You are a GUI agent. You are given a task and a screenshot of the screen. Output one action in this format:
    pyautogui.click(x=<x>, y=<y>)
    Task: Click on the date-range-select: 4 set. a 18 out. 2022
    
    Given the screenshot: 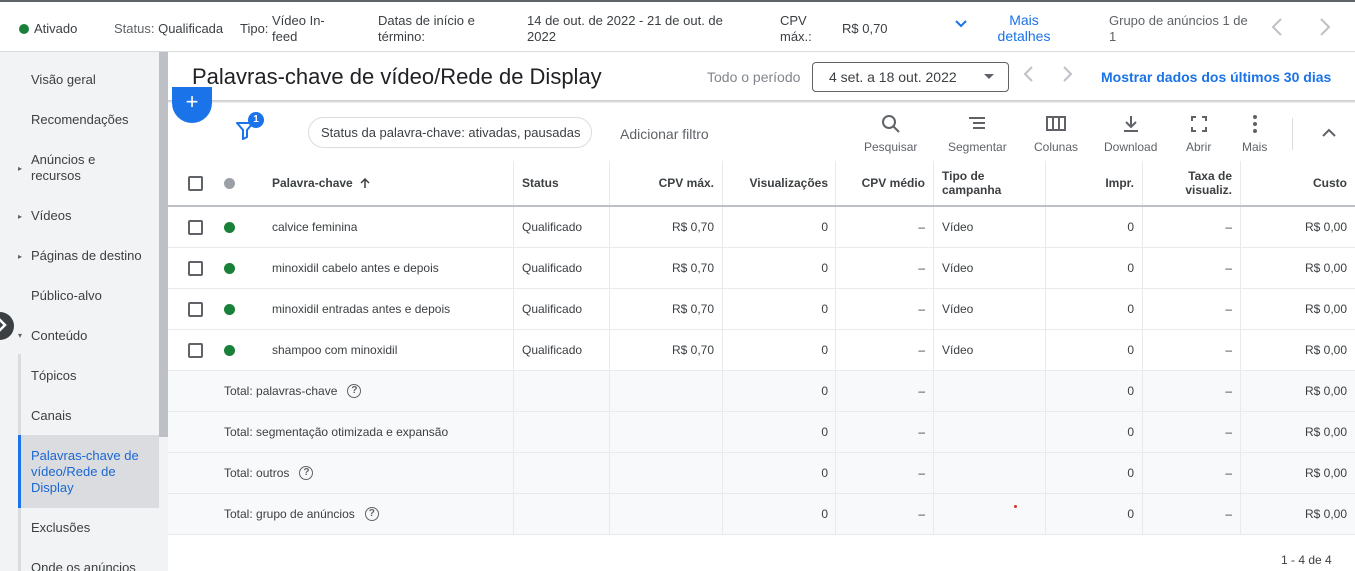 What is the action you would take?
    pyautogui.click(x=910, y=77)
    